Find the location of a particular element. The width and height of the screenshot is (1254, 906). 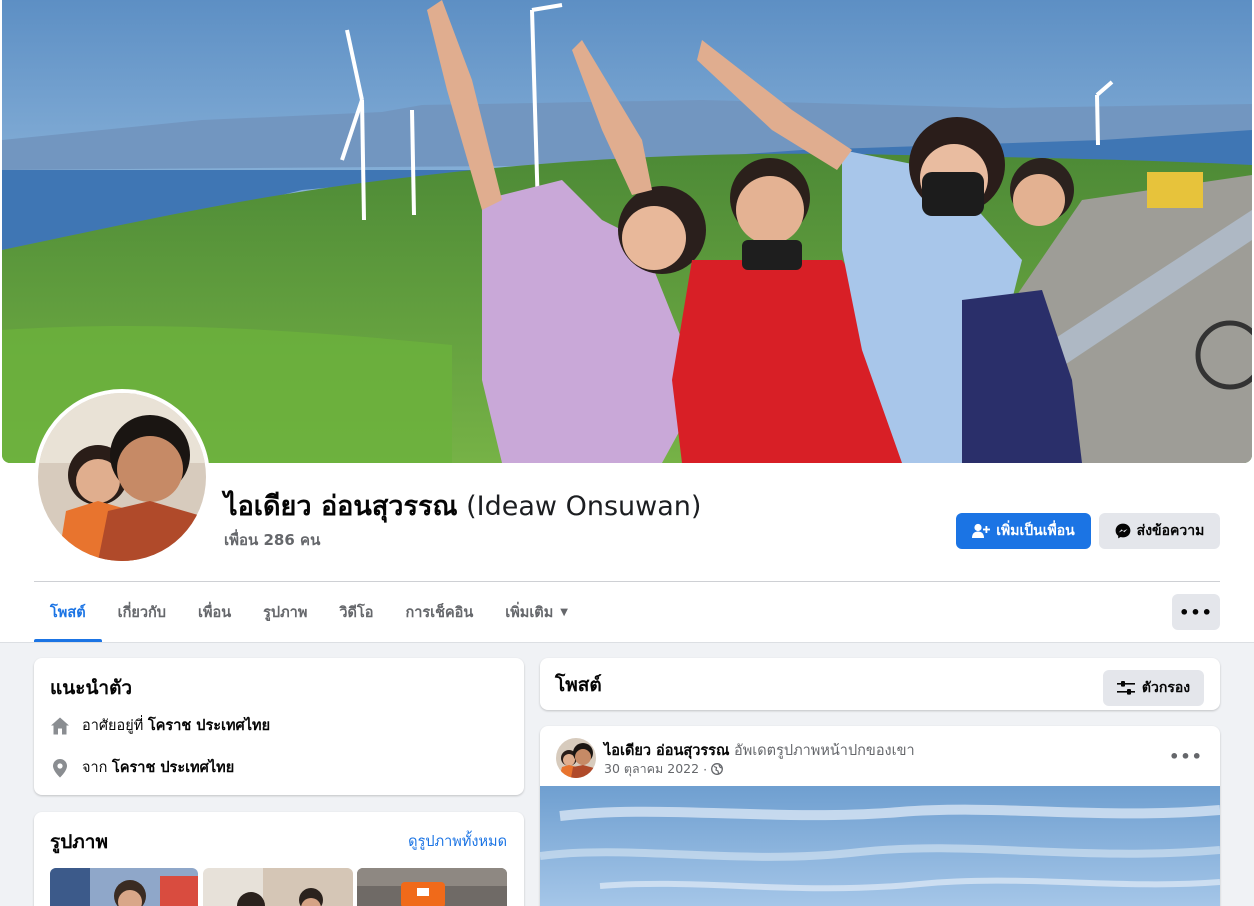

filter-label: ตัวกรอง is located at coordinates (1166, 688).